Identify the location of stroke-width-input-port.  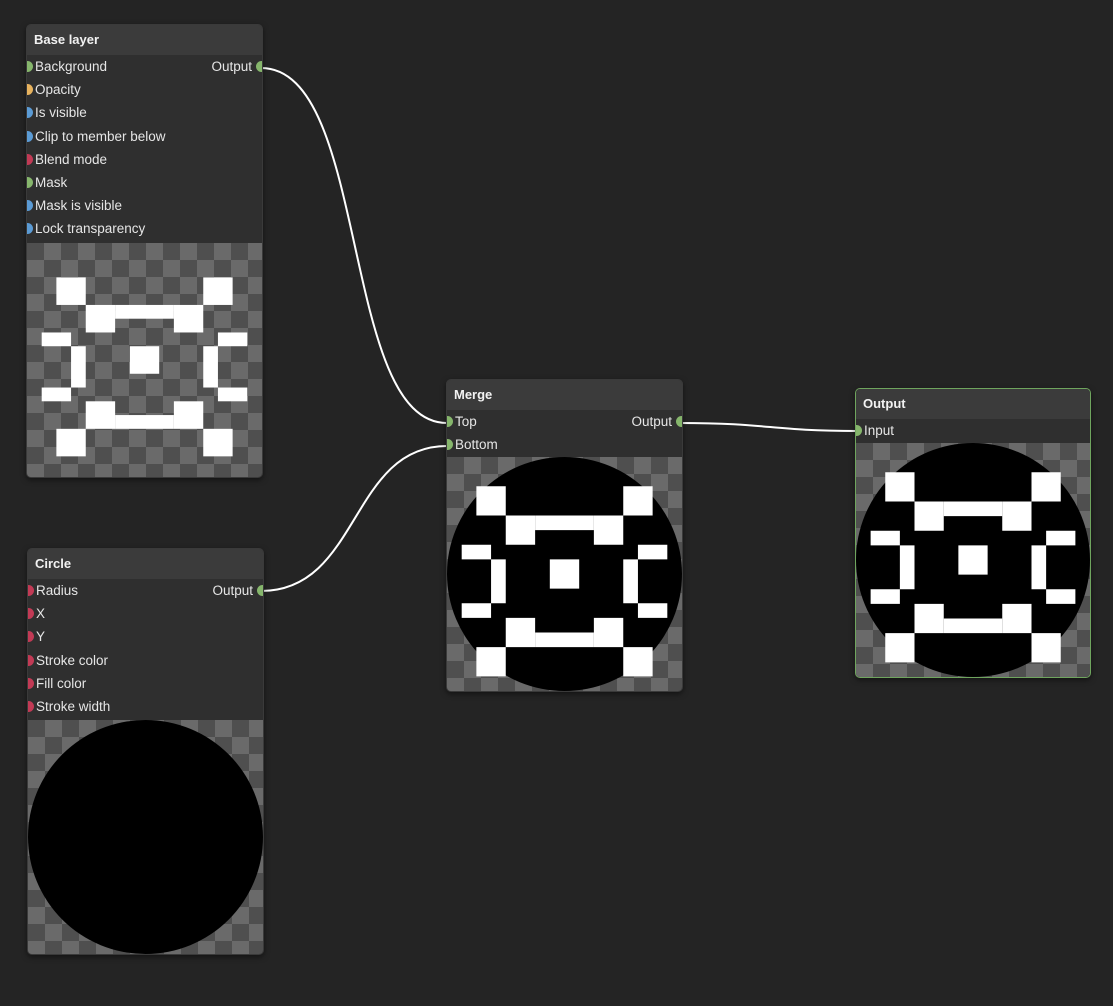
(31, 706).